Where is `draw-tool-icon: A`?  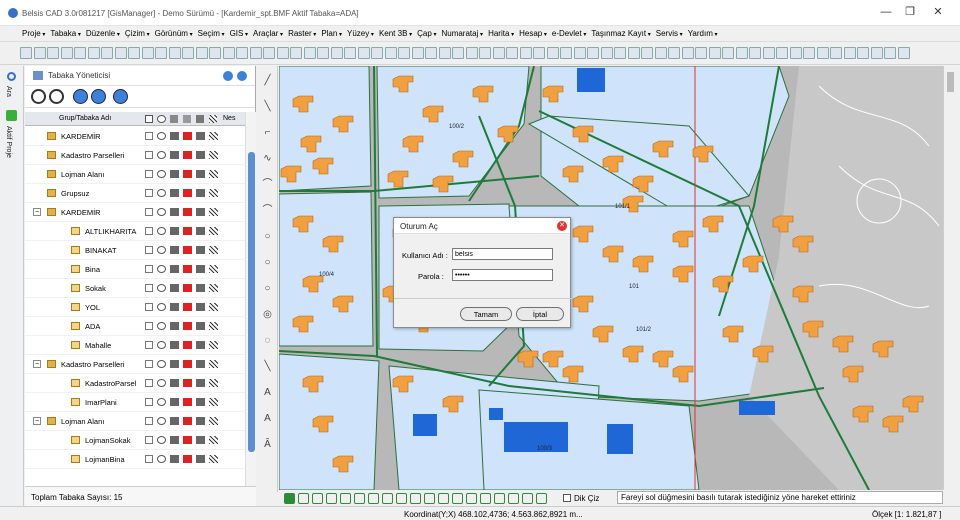
draw-tool-icon: A is located at coordinates (267, 392).